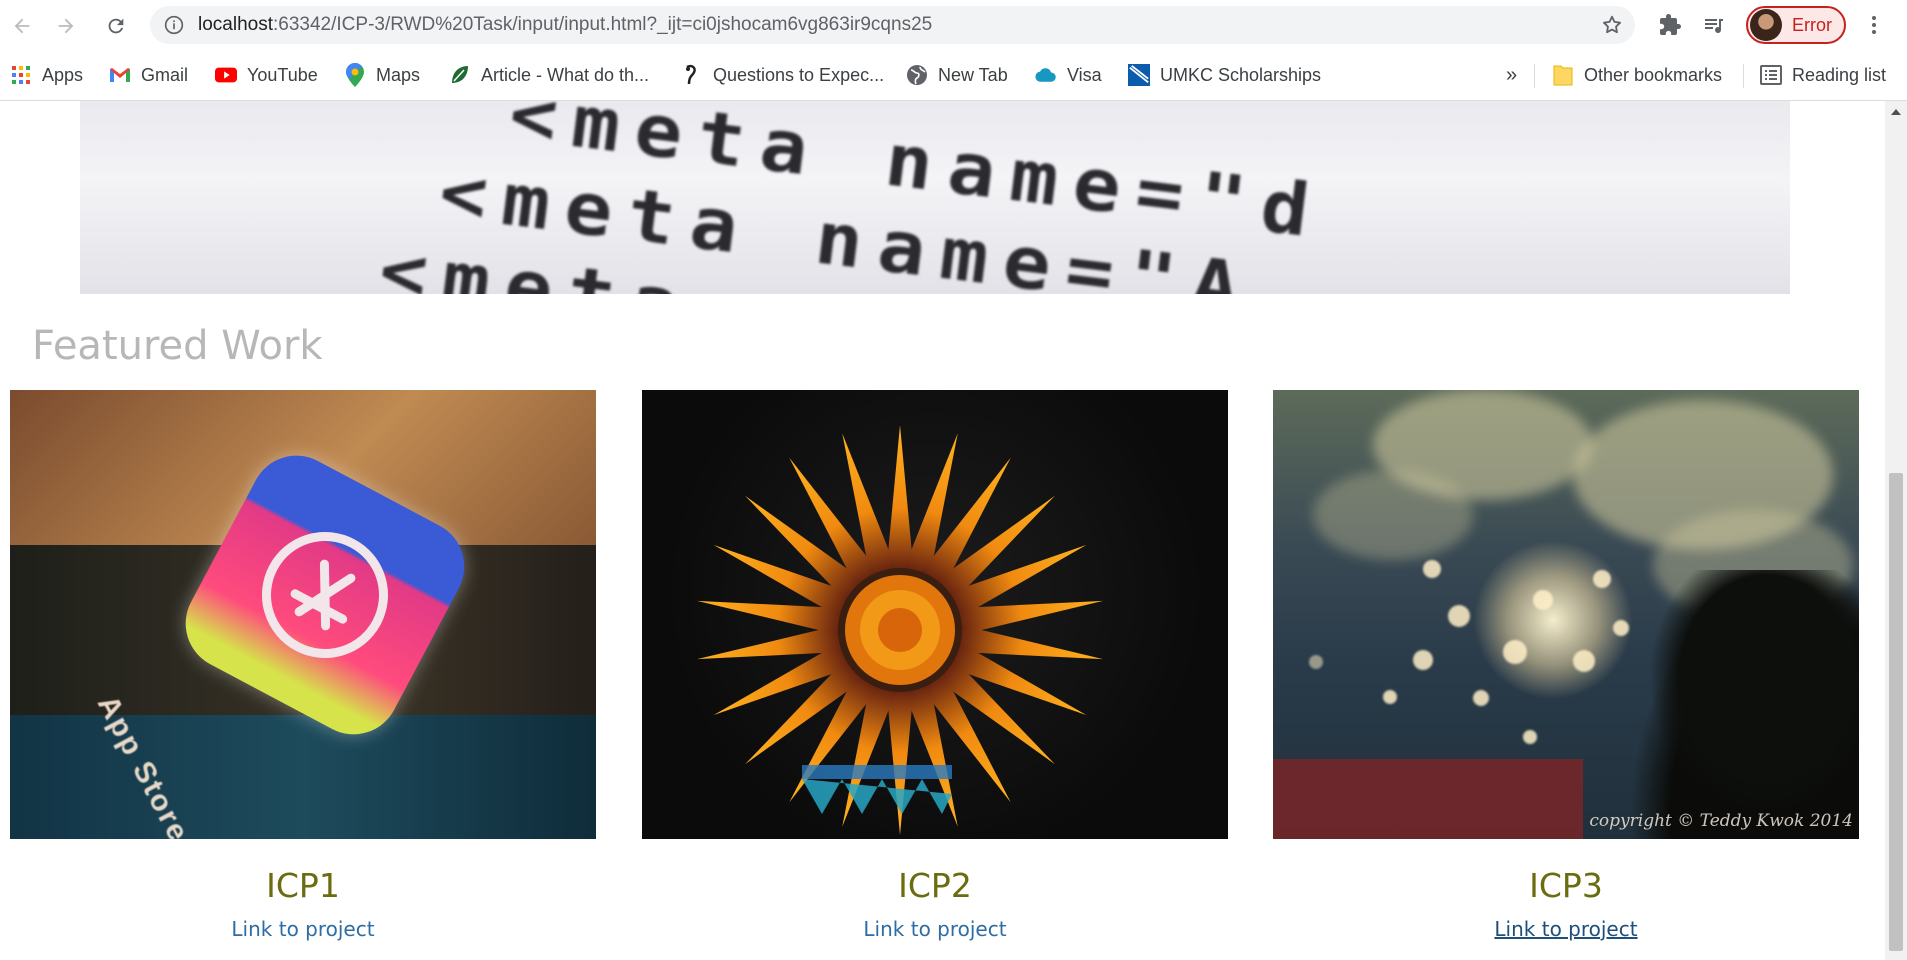  I want to click on project-image-app-store: App Store, so click(303, 614).